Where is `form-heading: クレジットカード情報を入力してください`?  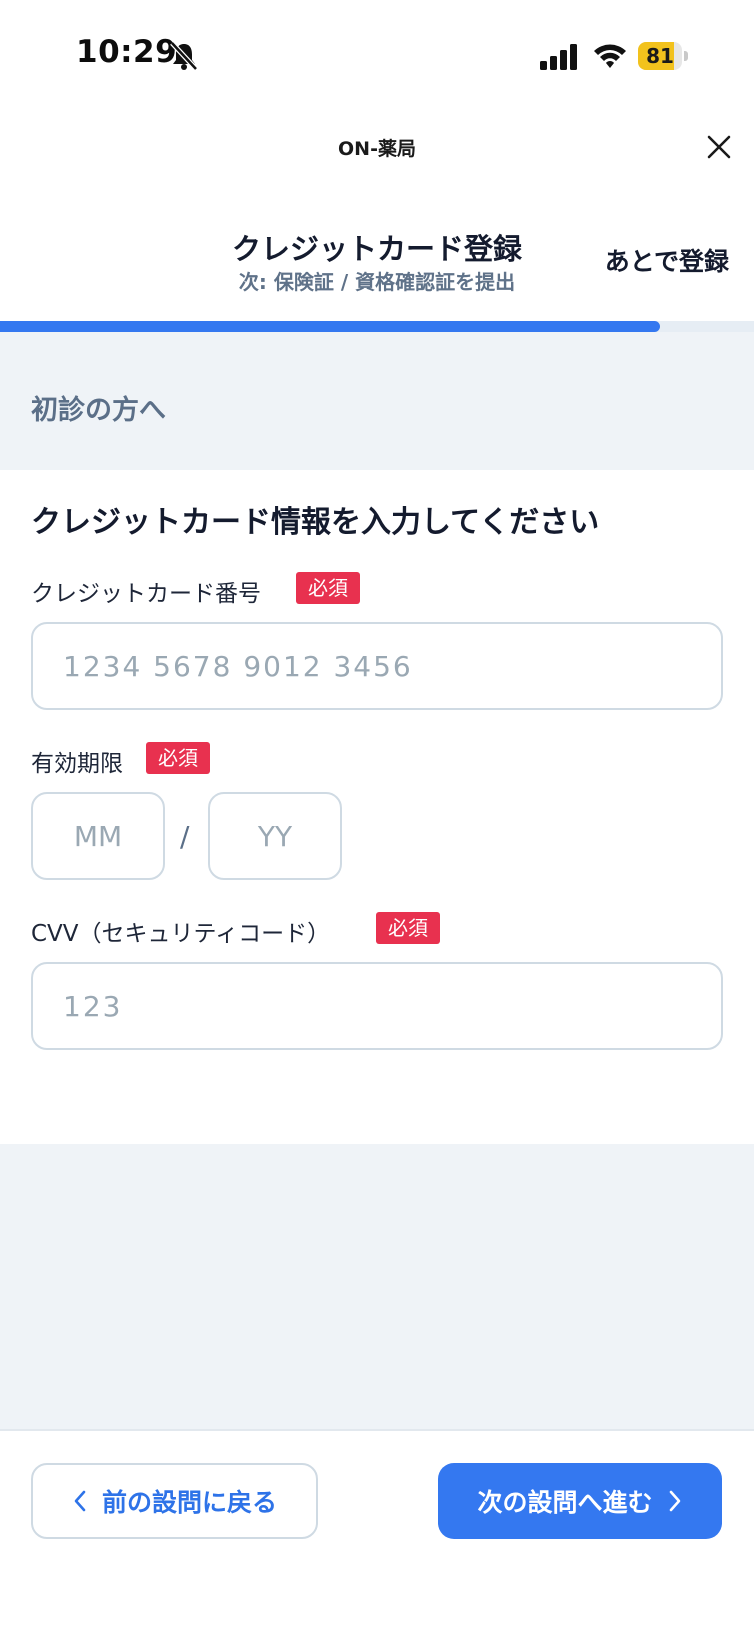 form-heading: クレジットカード情報を入力してください is located at coordinates (315, 522).